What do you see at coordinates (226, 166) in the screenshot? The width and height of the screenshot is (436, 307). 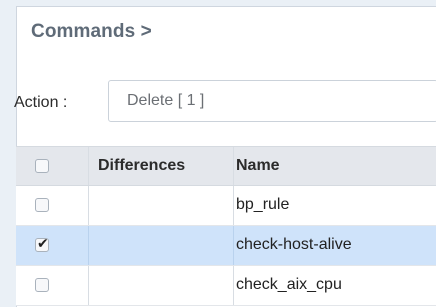 I see `table-header: Differences Name` at bounding box center [226, 166].